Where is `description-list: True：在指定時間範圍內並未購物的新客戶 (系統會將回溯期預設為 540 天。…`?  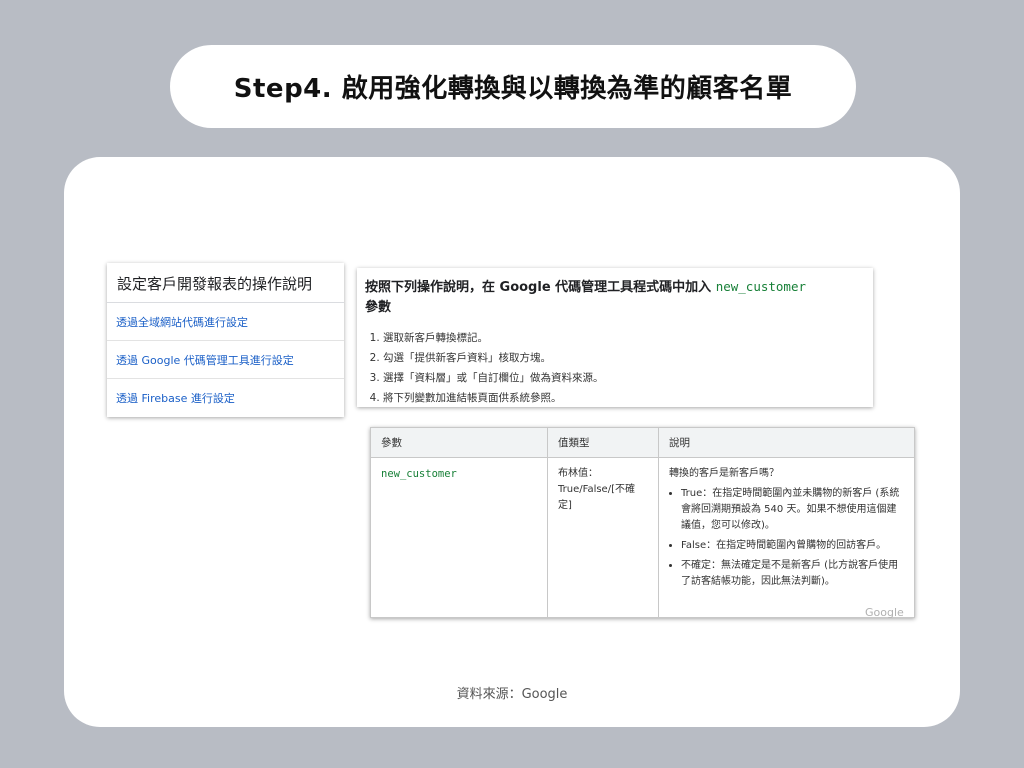 description-list: True：在指定時間範圍內並未購物的新客戶 (系統會將回溯期預設為 540 天。… is located at coordinates (786, 538).